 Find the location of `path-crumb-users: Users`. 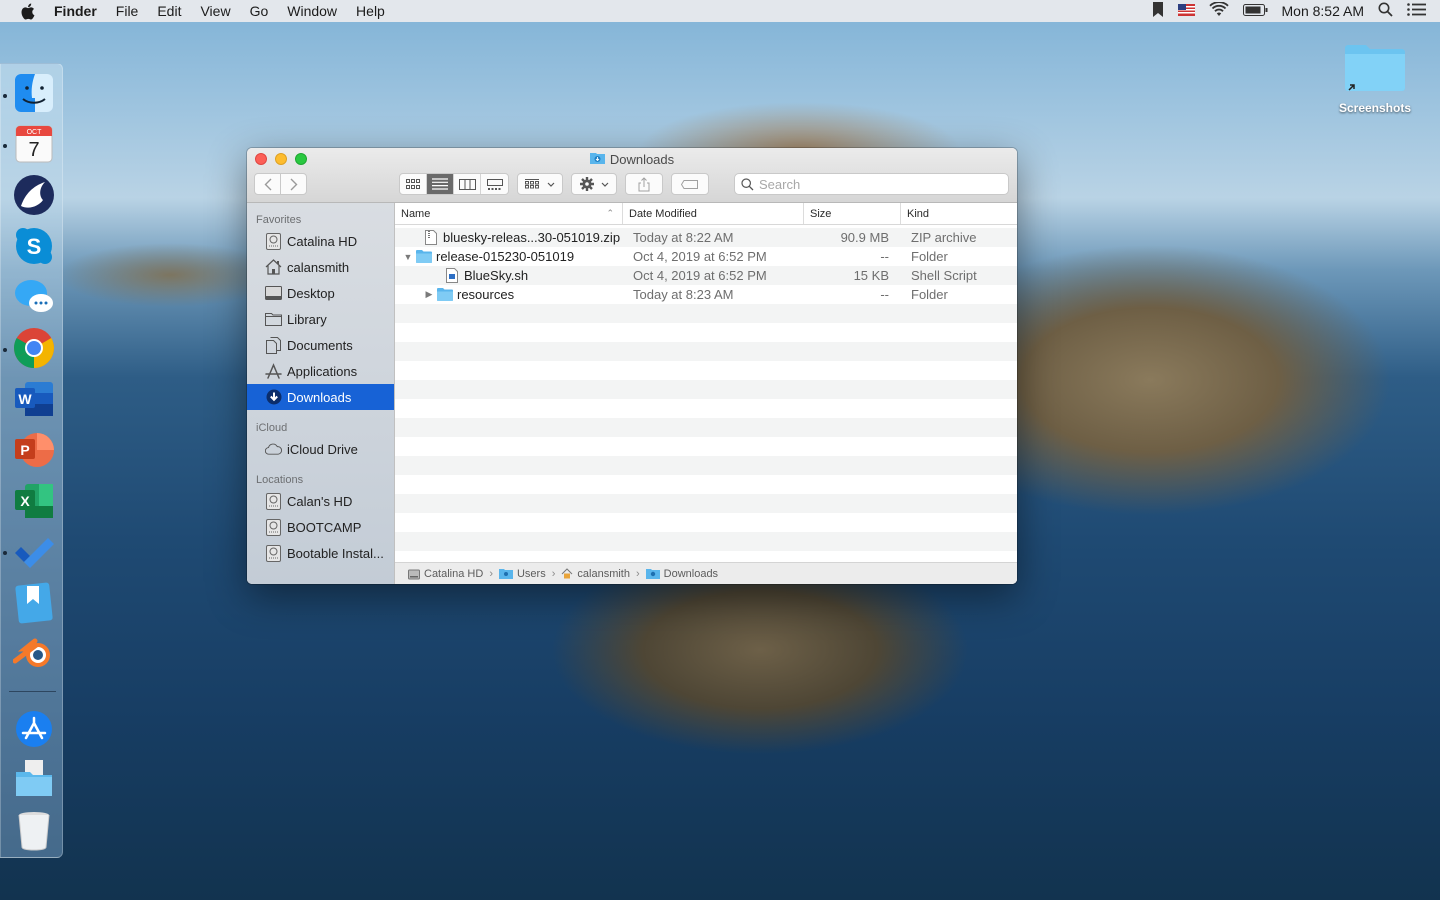

path-crumb-users: Users is located at coordinates (522, 573).